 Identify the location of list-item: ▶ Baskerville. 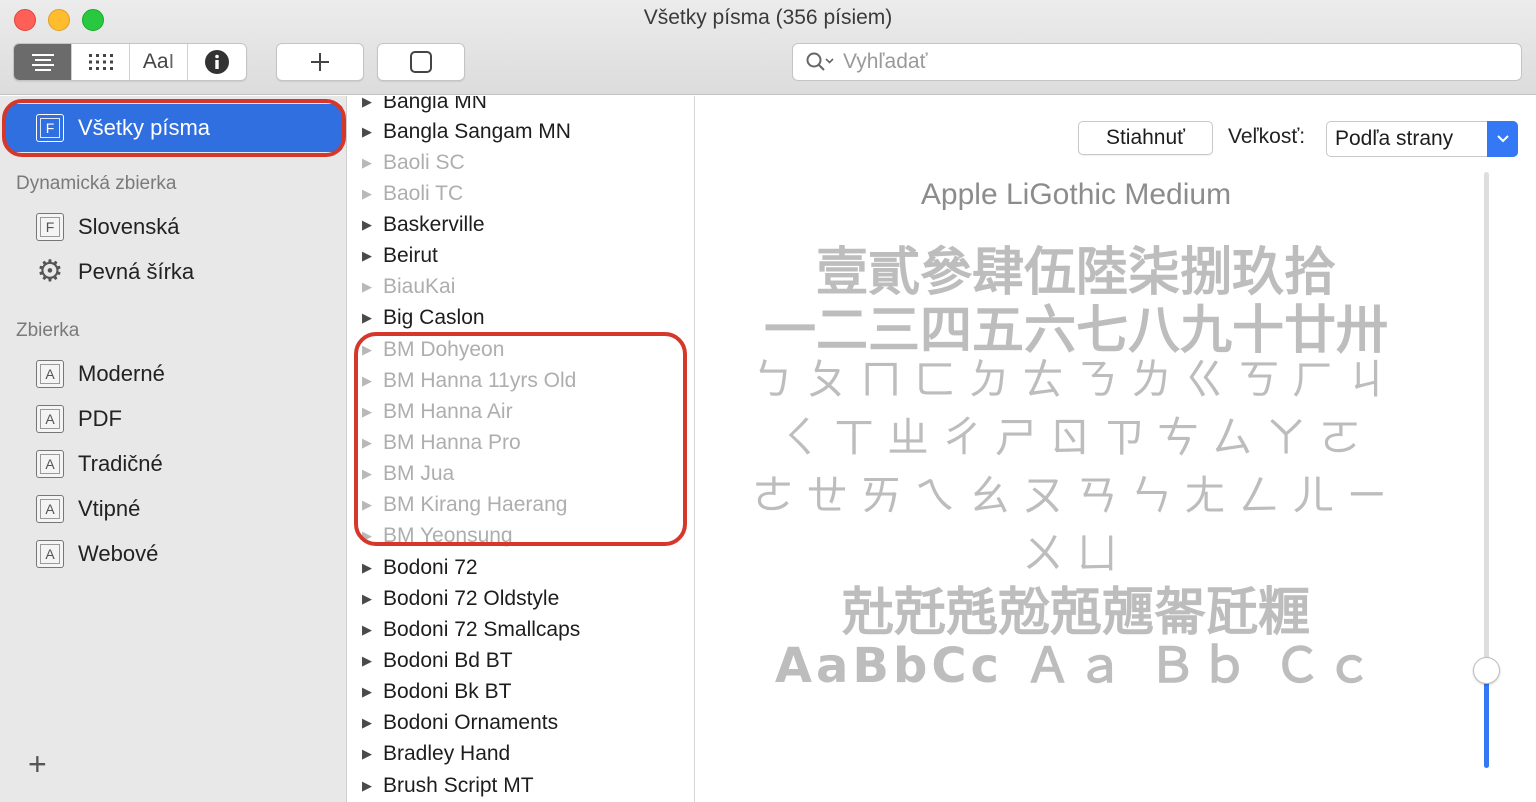
(423, 224).